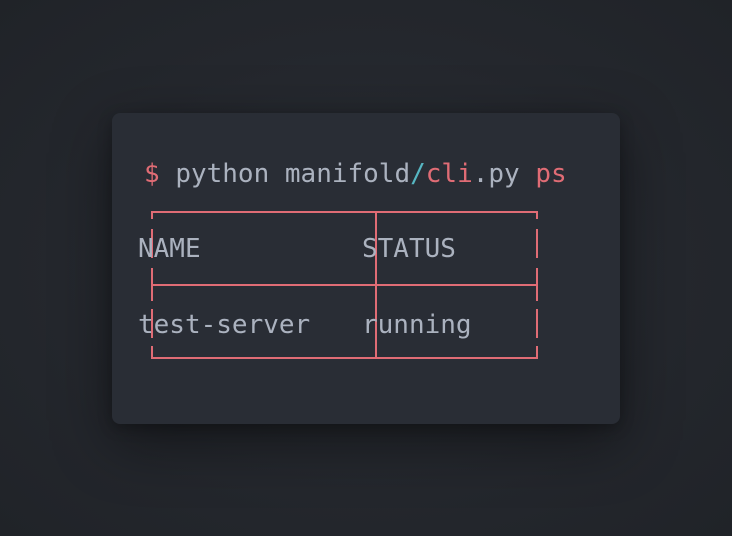 Image resolution: width=732 pixels, height=536 pixels. What do you see at coordinates (347, 174) in the screenshot?
I see `path-directory: manifold` at bounding box center [347, 174].